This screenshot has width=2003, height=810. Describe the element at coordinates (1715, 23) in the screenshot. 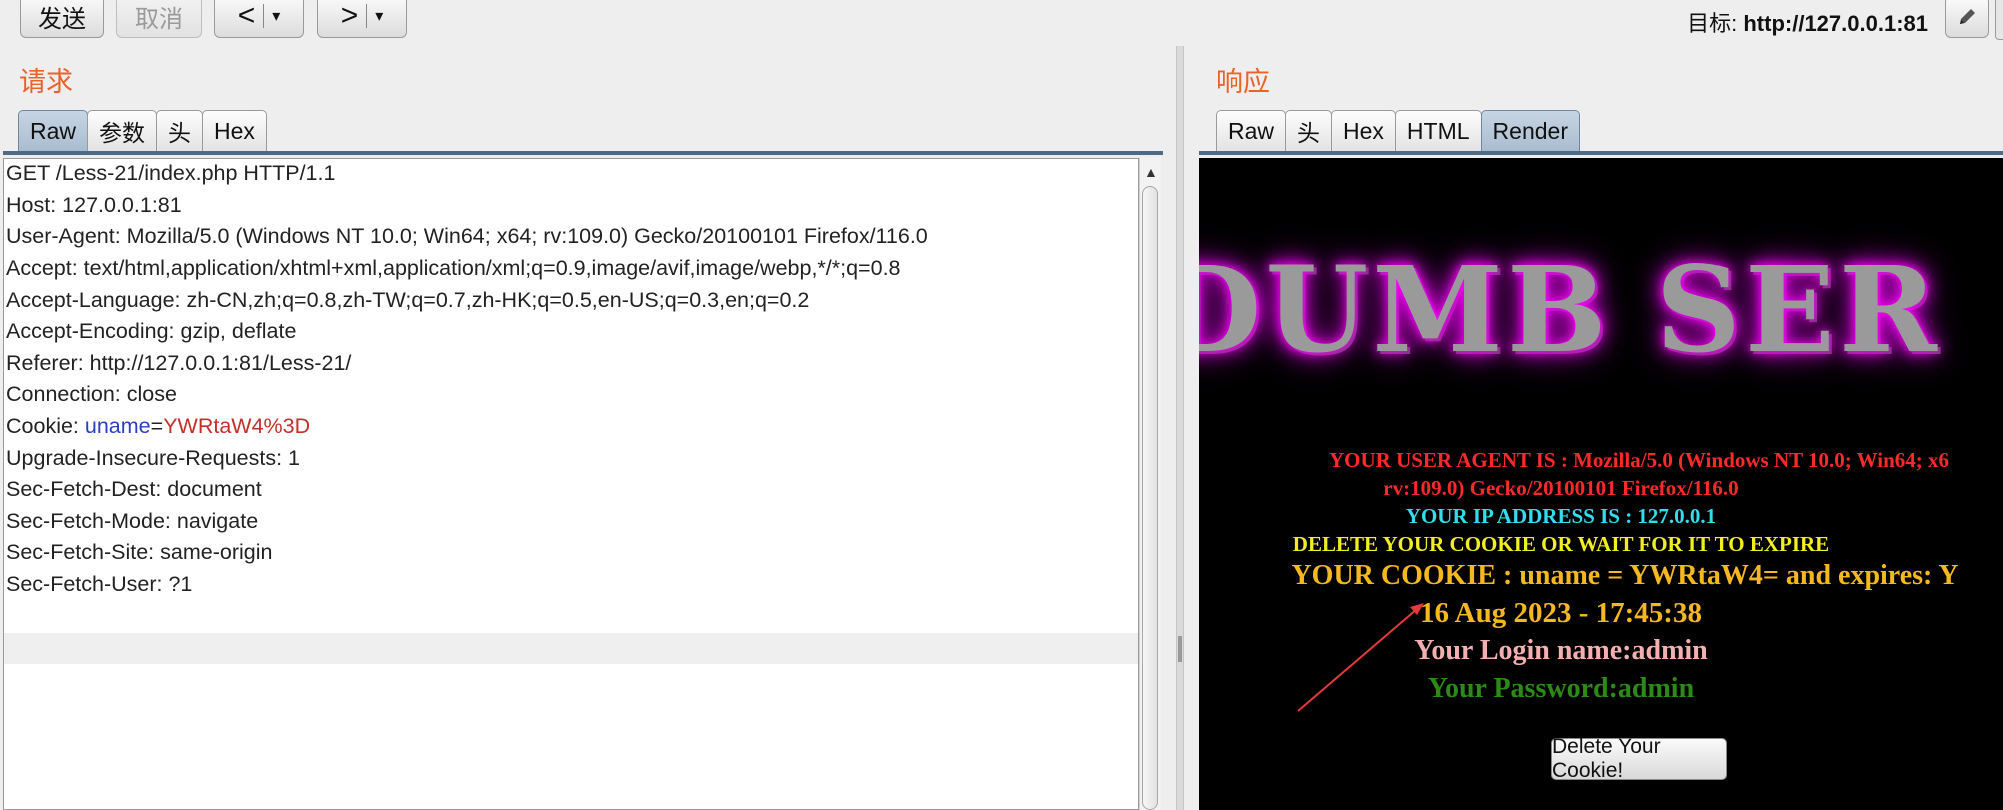

I see `target-prefix: 目标:` at that location.